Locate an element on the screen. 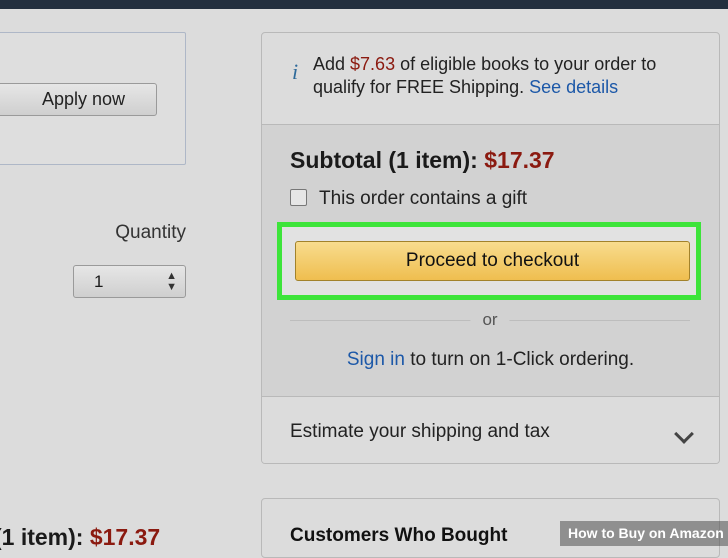 This screenshot has height=558, width=728. one-click-signin: Sign in to turn on 1-Click ordering. is located at coordinates (490, 360).